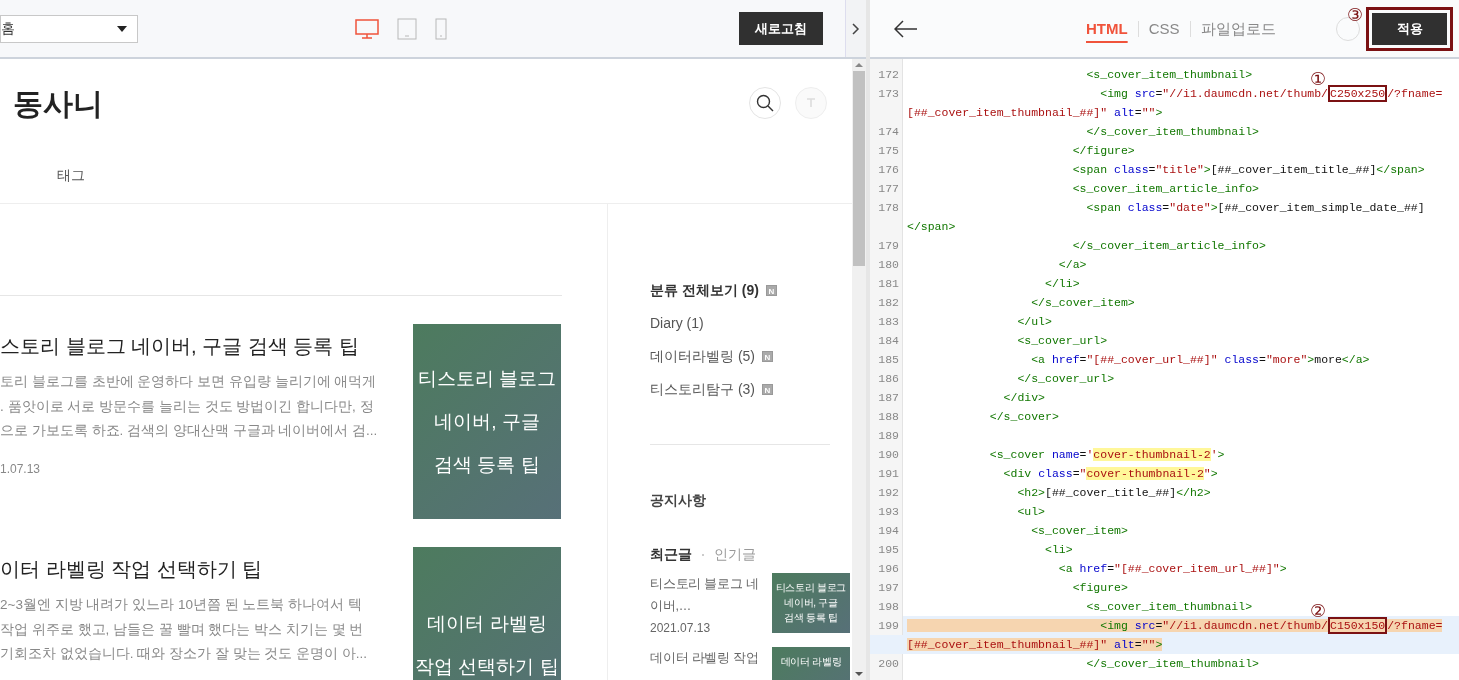 The width and height of the screenshot is (1459, 680). Describe the element at coordinates (1152, 359) in the screenshot. I see `code-token: "[##_cover_url_##]"` at that location.